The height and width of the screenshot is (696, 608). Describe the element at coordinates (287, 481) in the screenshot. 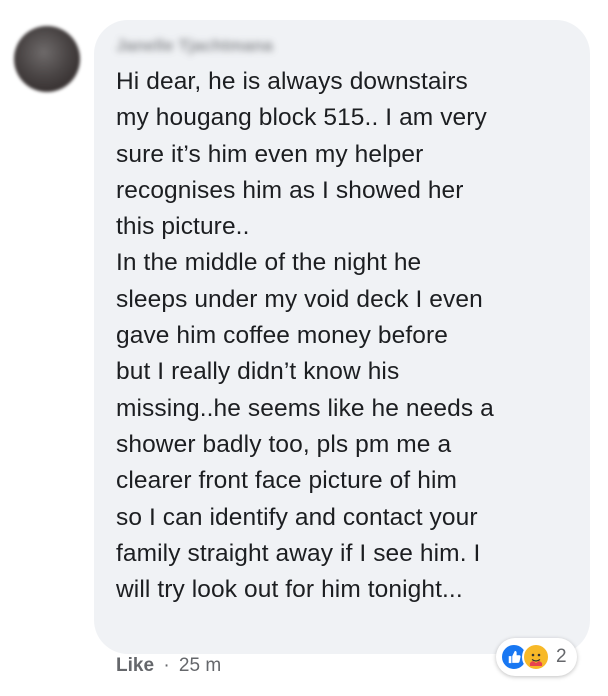

I see `comment-line: clearer front face picture of him` at that location.